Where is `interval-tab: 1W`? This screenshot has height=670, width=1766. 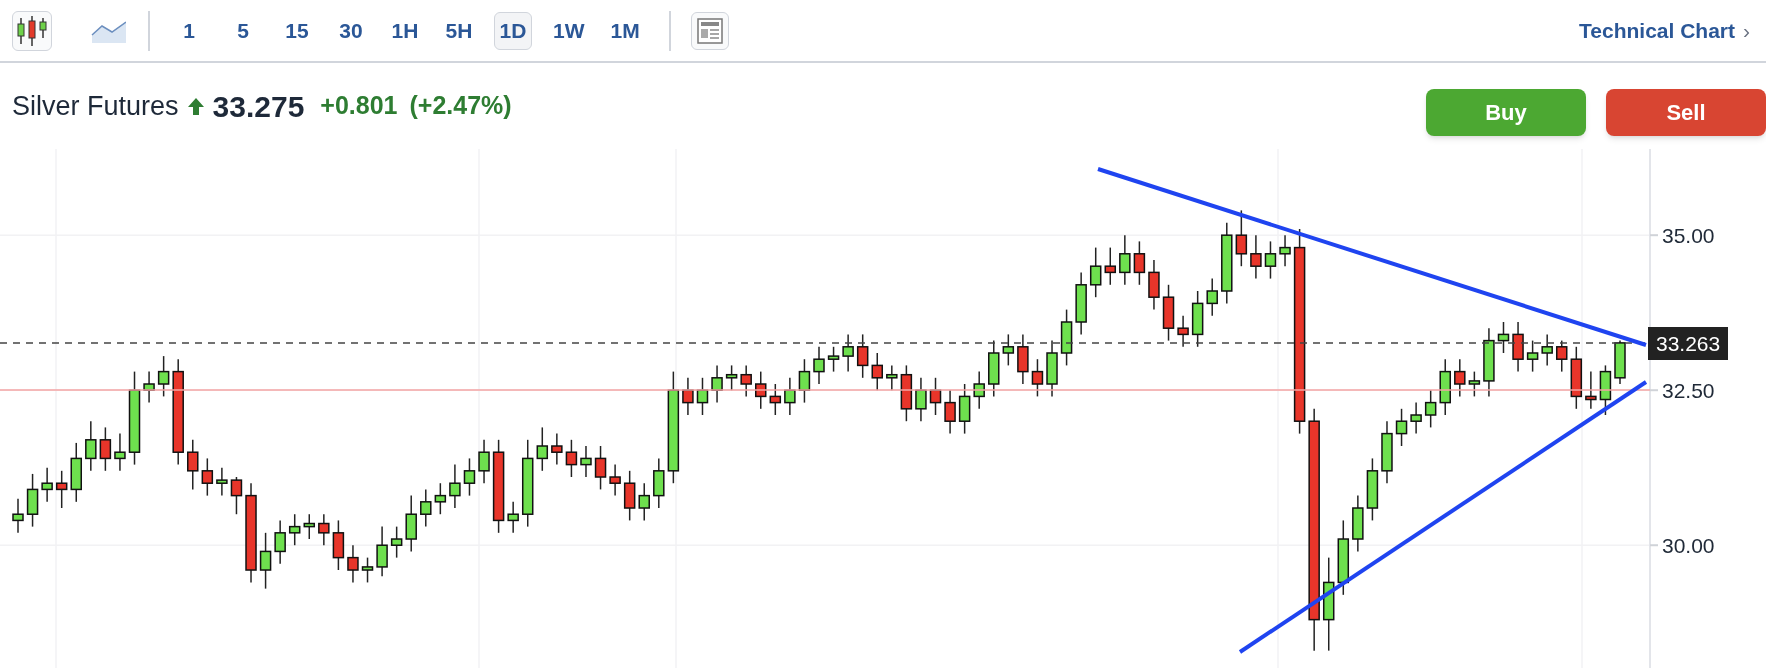
interval-tab: 1W is located at coordinates (569, 30).